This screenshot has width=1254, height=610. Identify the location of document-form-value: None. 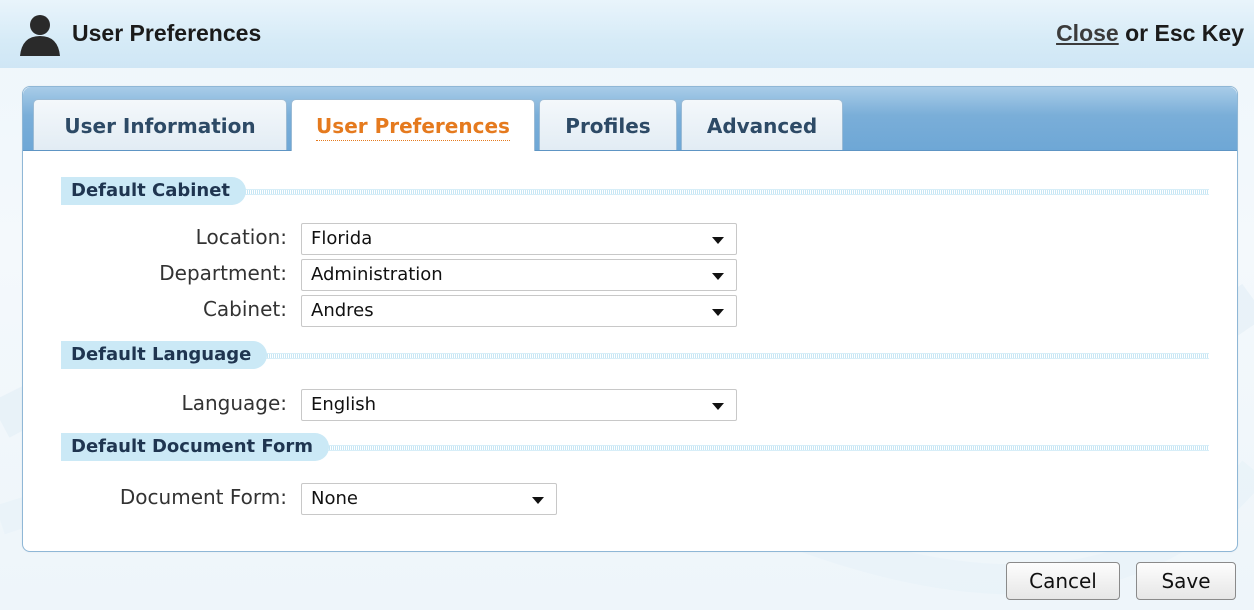
(334, 498).